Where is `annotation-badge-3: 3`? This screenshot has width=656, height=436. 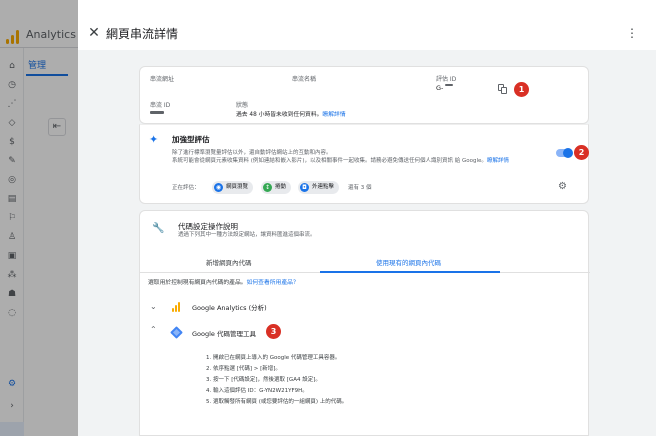
annotation-badge-3: 3 is located at coordinates (273, 331).